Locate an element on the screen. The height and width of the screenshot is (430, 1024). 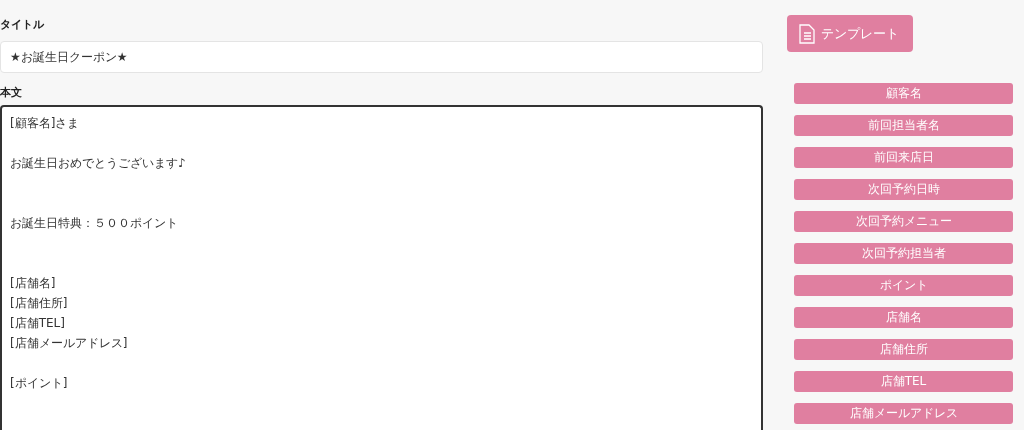
body-text-line: [顧客名]さま is located at coordinates (45, 123).